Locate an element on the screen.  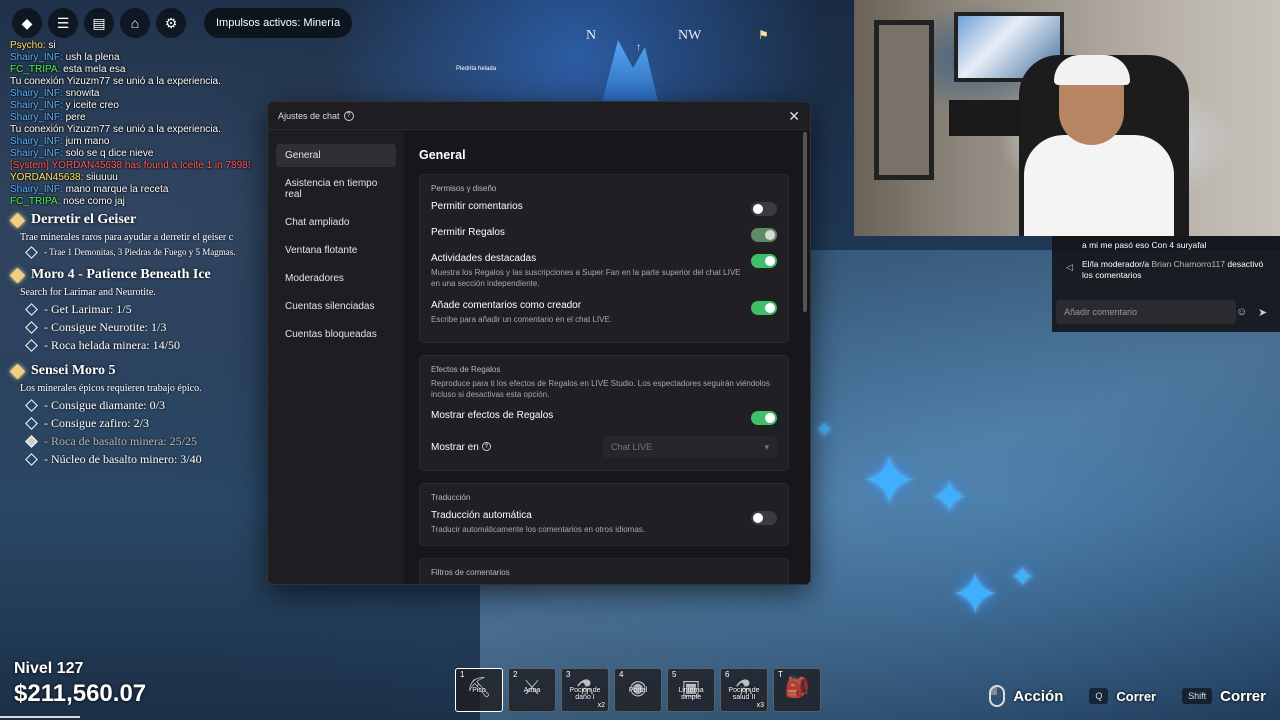
section-heading: General is located at coordinates (442, 155).